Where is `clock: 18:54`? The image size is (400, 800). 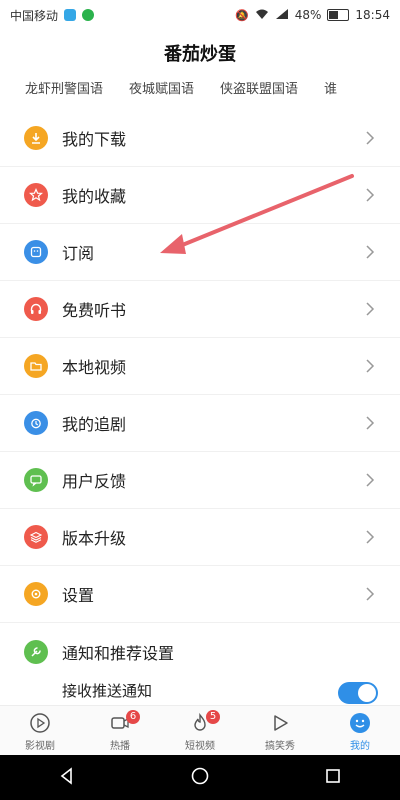
clock: 18:54 is located at coordinates (372, 15).